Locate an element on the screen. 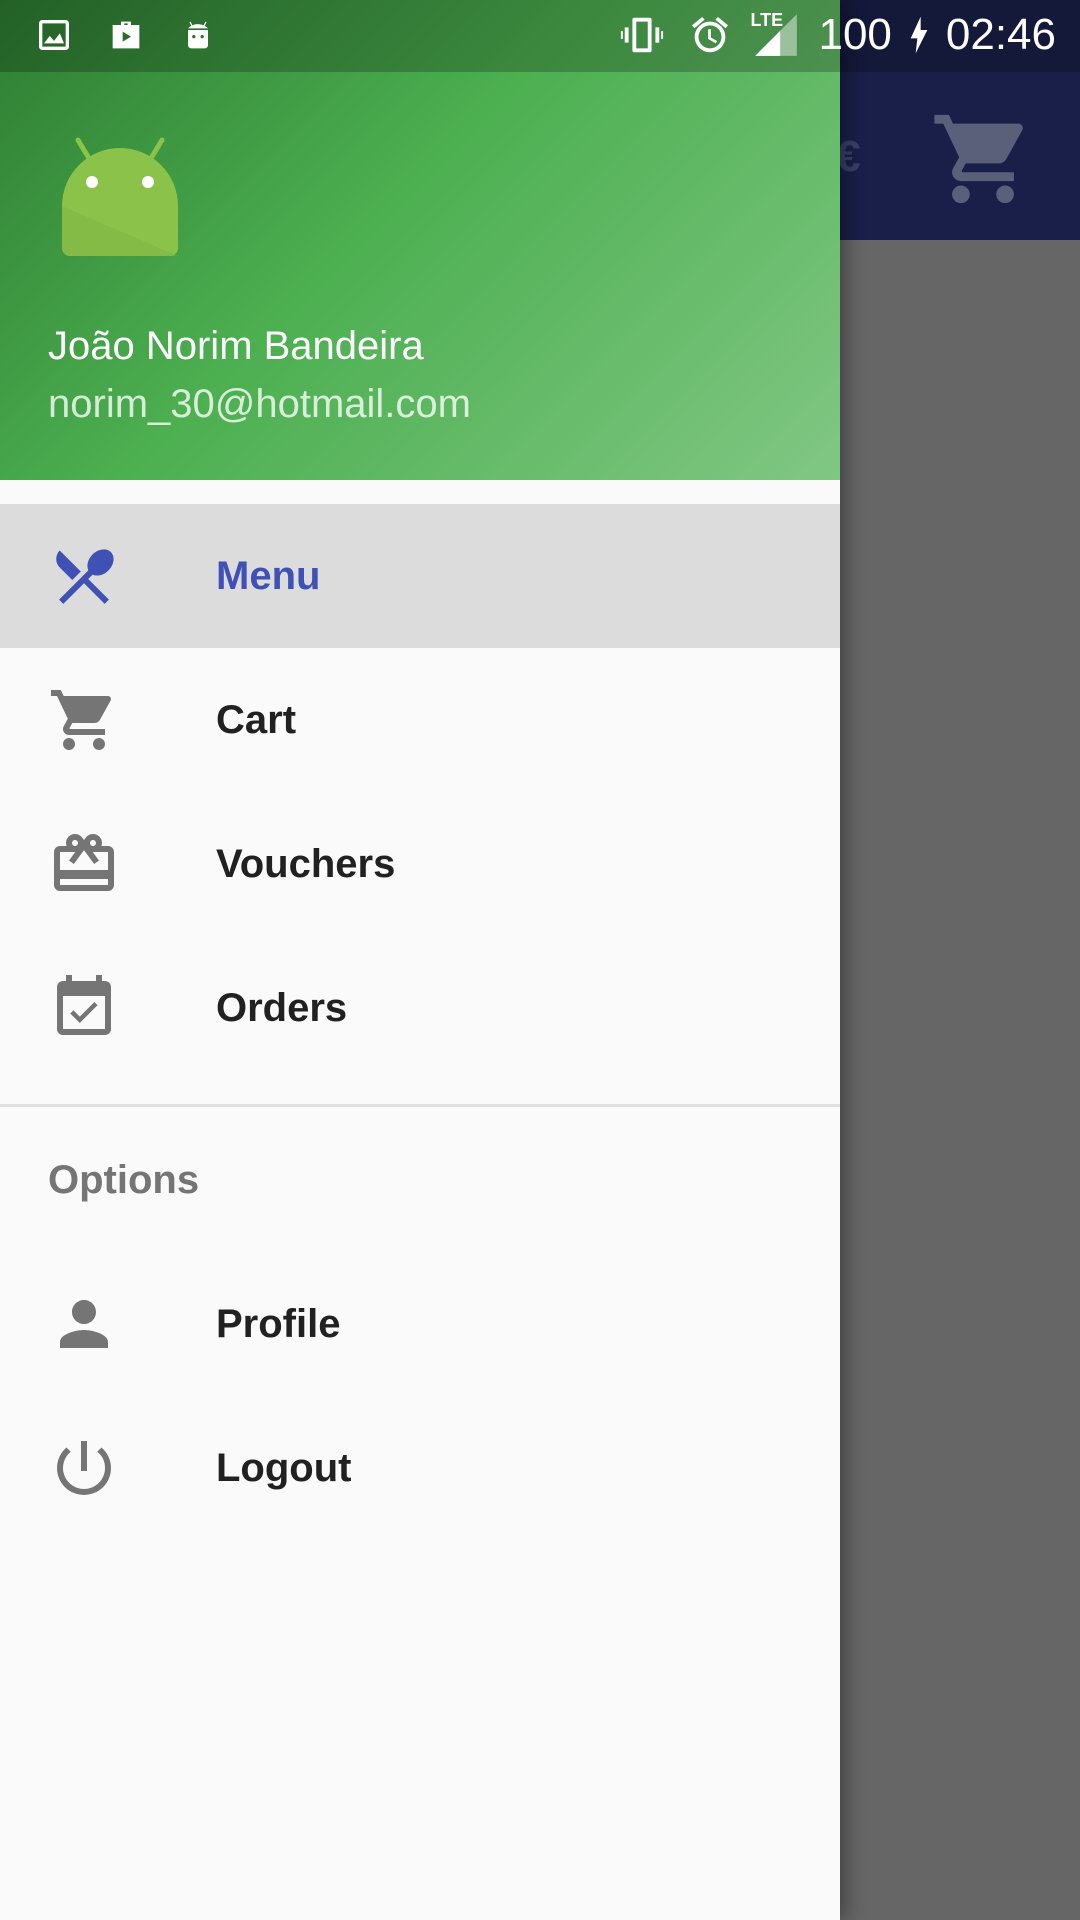 The image size is (1080, 1920). options-list: Profile Logout is located at coordinates (420, 1396).